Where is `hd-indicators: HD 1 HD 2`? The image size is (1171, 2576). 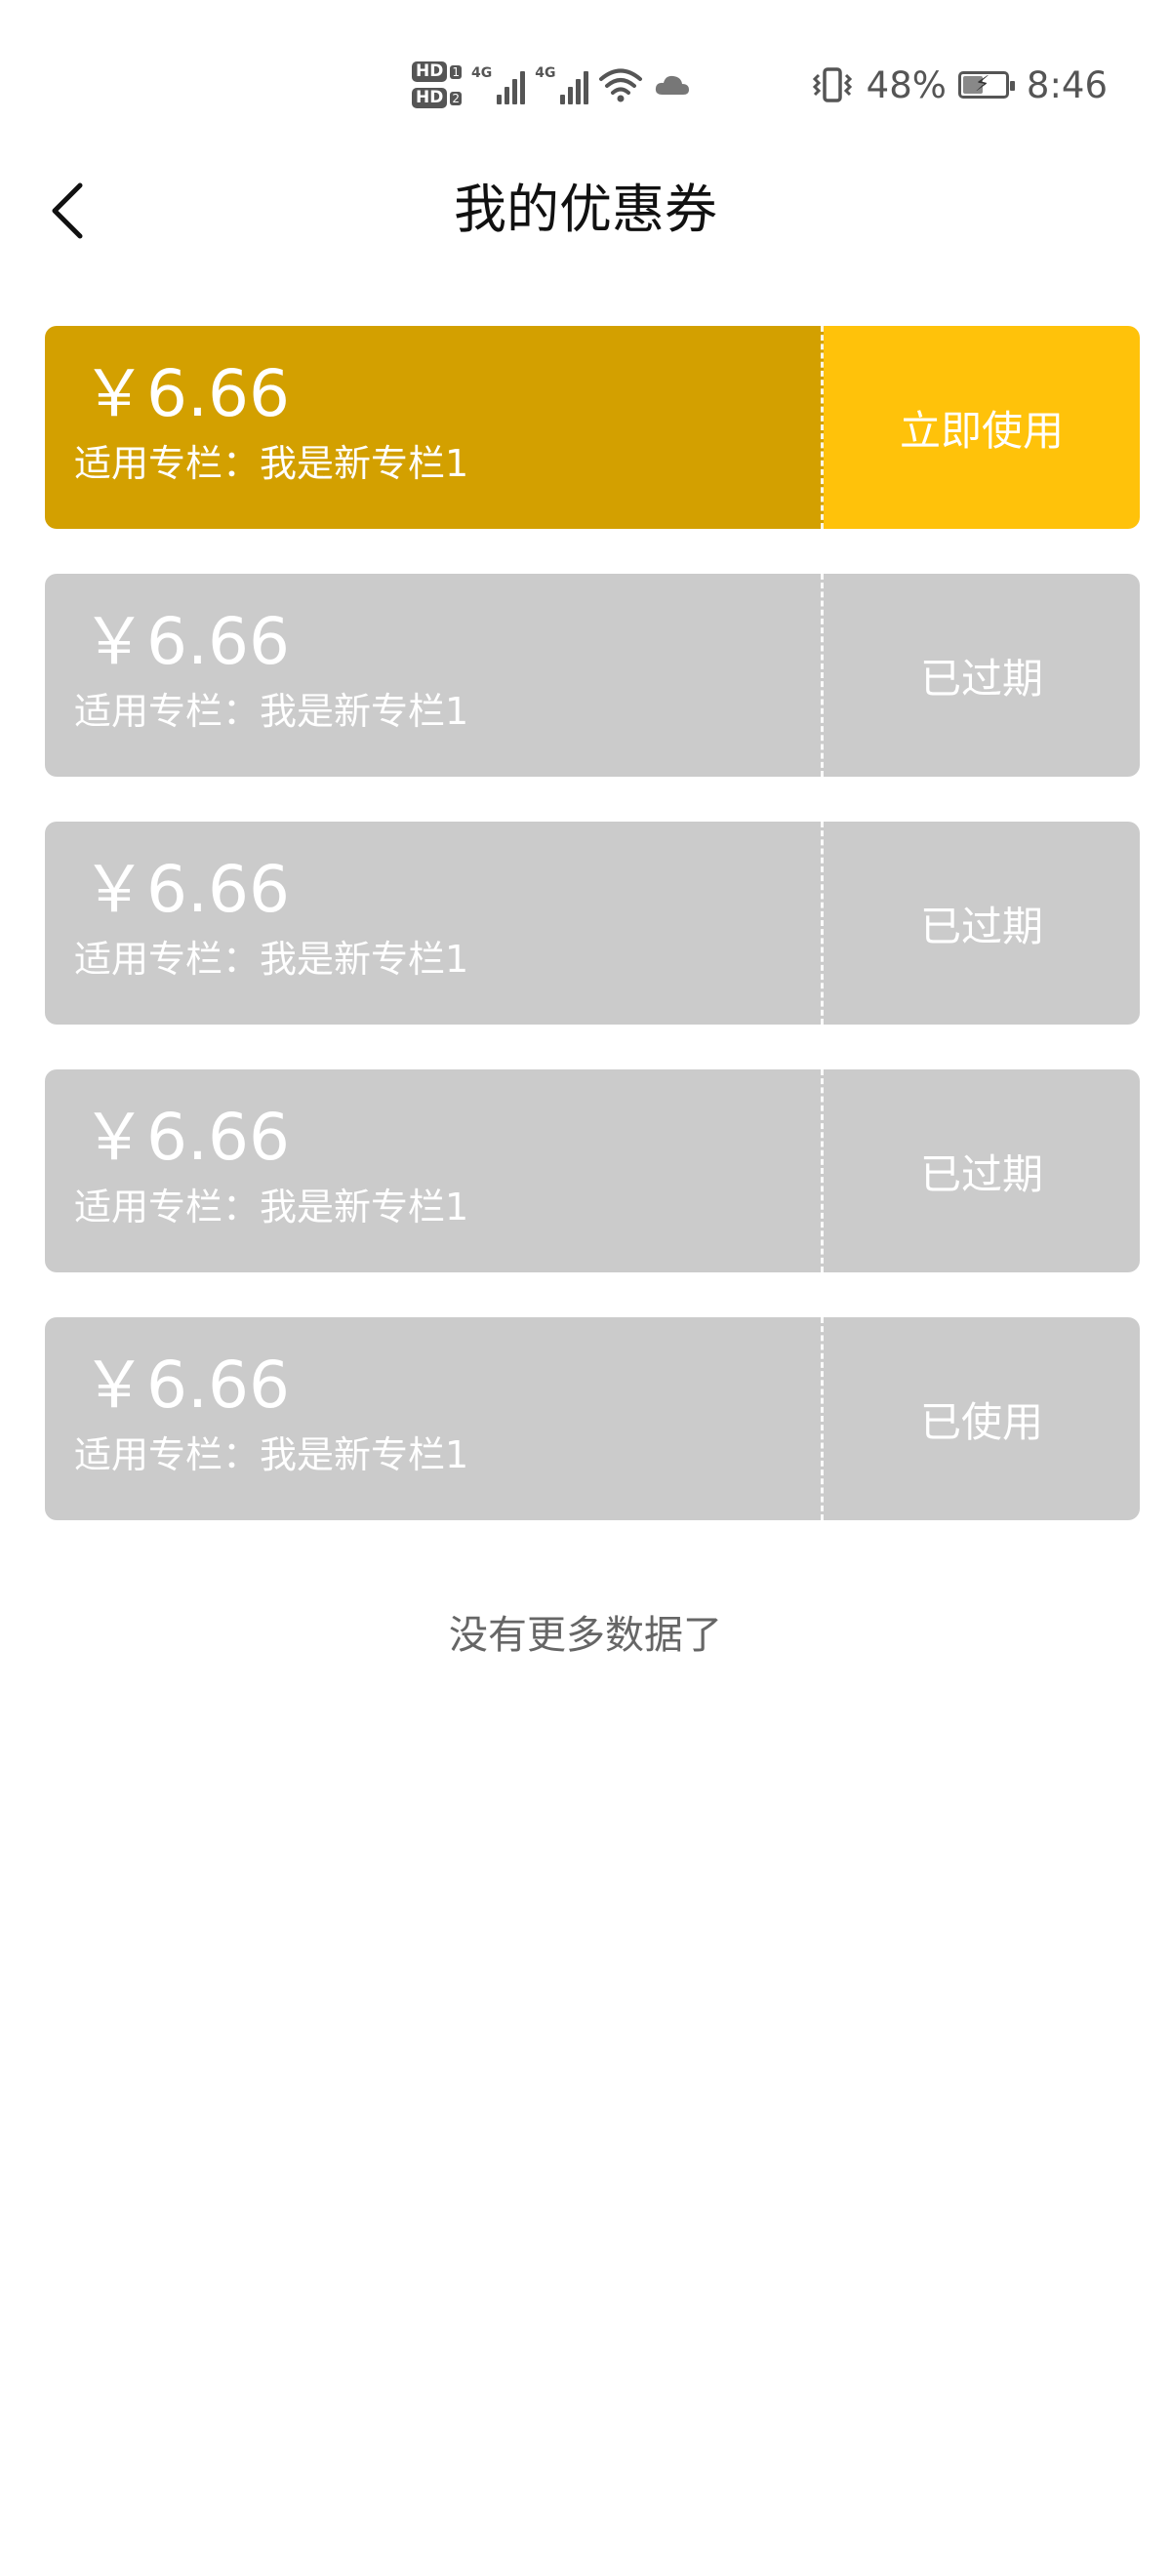 hd-indicators: HD 1 HD 2 is located at coordinates (437, 84).